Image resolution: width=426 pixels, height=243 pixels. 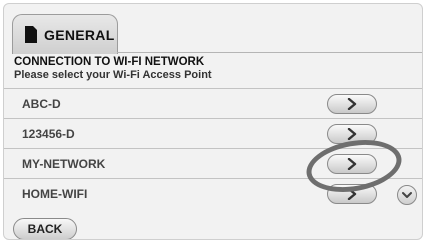 I want to click on tab-general-label: GENERAL, so click(x=79, y=34).